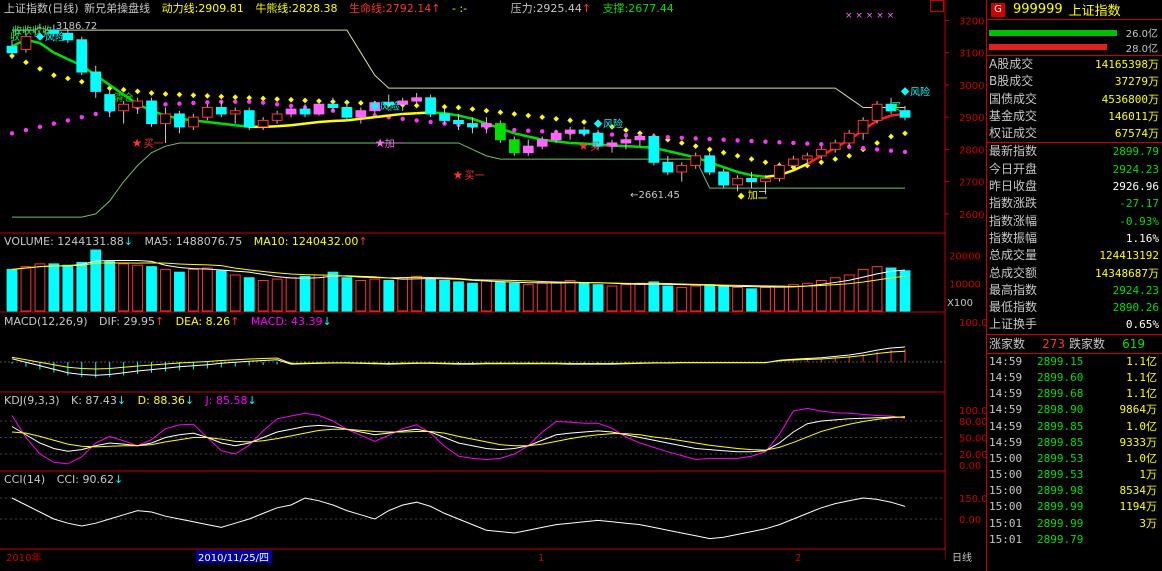 This screenshot has height=571, width=1162. Describe the element at coordinates (1074, 255) in the screenshot. I see `index-stat-row: 总成交量 124413192` at that location.